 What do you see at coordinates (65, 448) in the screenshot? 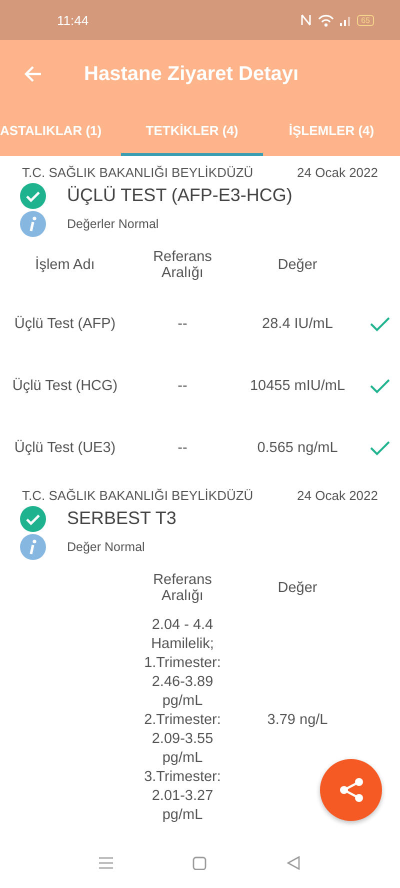
I see `test-name: Üçlü Test (UE3)` at bounding box center [65, 448].